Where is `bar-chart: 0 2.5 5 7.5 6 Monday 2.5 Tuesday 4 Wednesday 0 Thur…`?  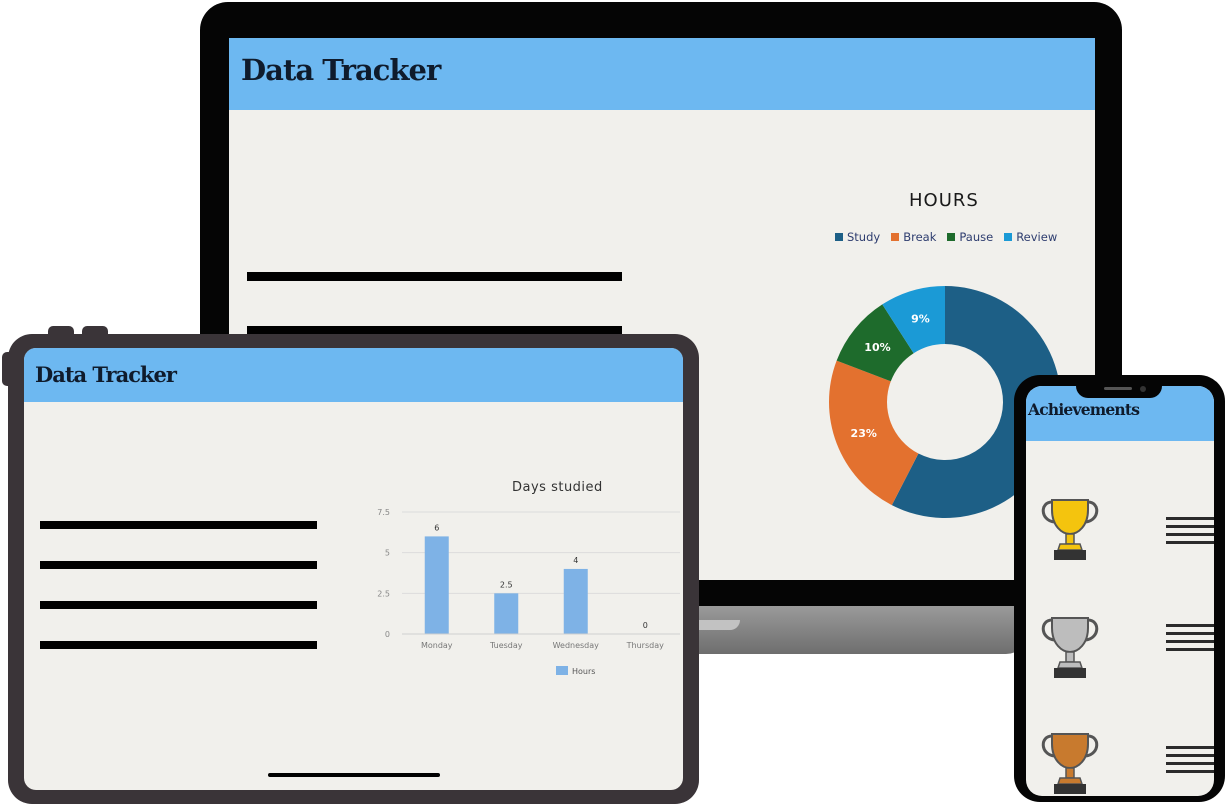
bar-chart: 0 2.5 5 7.5 6 Monday 2.5 Tuesday 4 Wednesday 0 Thur… is located at coordinates (528, 592).